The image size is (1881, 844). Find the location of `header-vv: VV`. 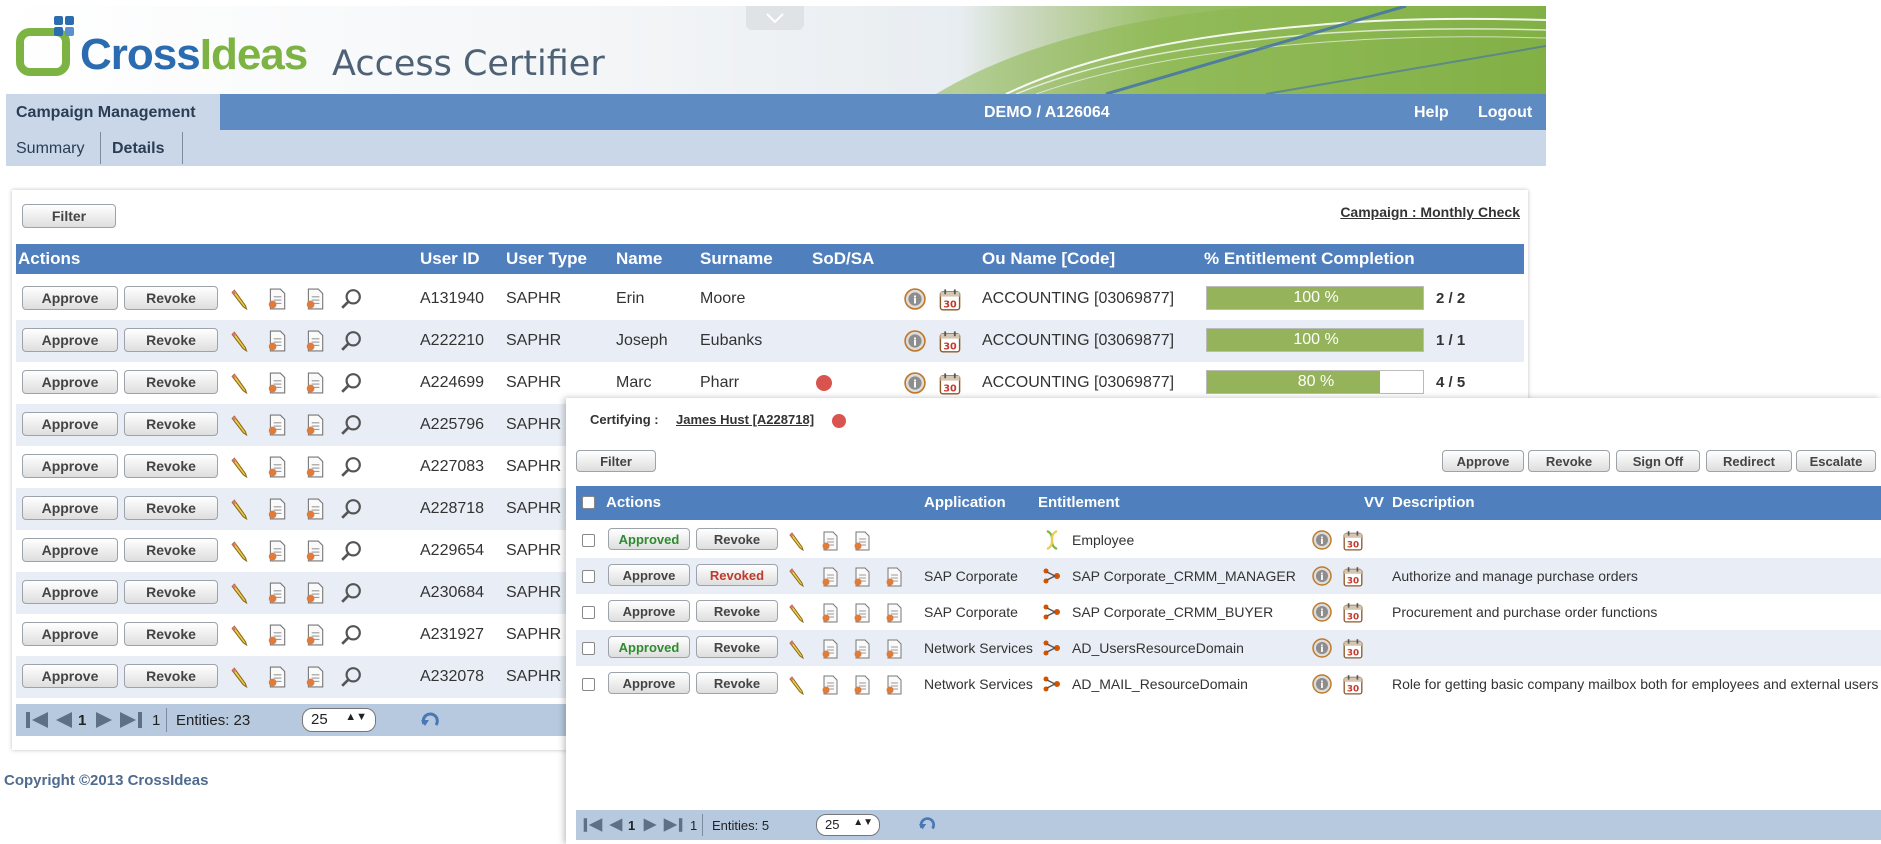

header-vv: VV is located at coordinates (1374, 502).